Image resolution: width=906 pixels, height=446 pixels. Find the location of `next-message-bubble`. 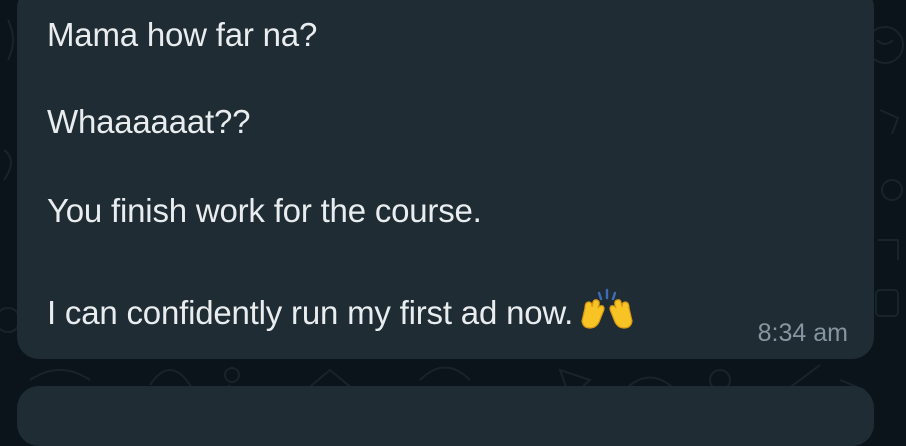

next-message-bubble is located at coordinates (445, 416).